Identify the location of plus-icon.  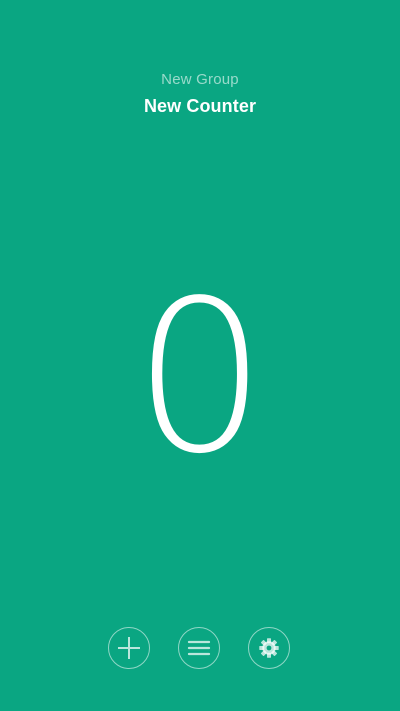
(129, 648).